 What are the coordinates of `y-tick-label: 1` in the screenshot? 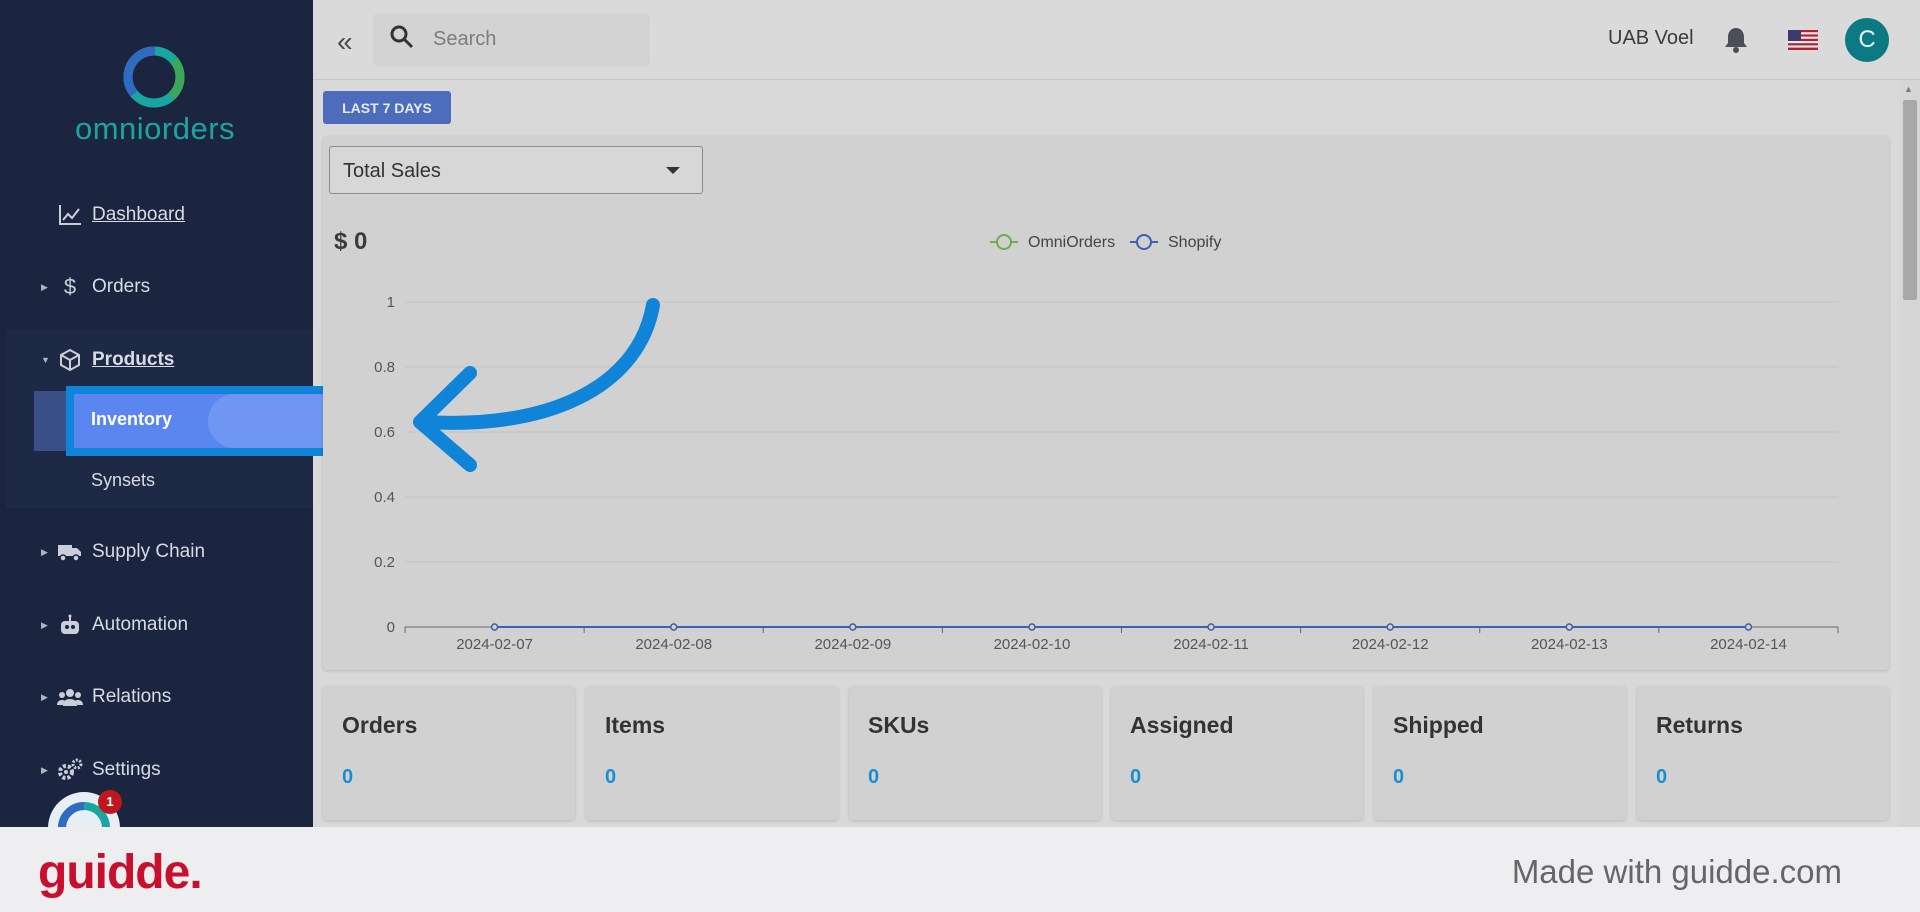 It's located at (391, 302).